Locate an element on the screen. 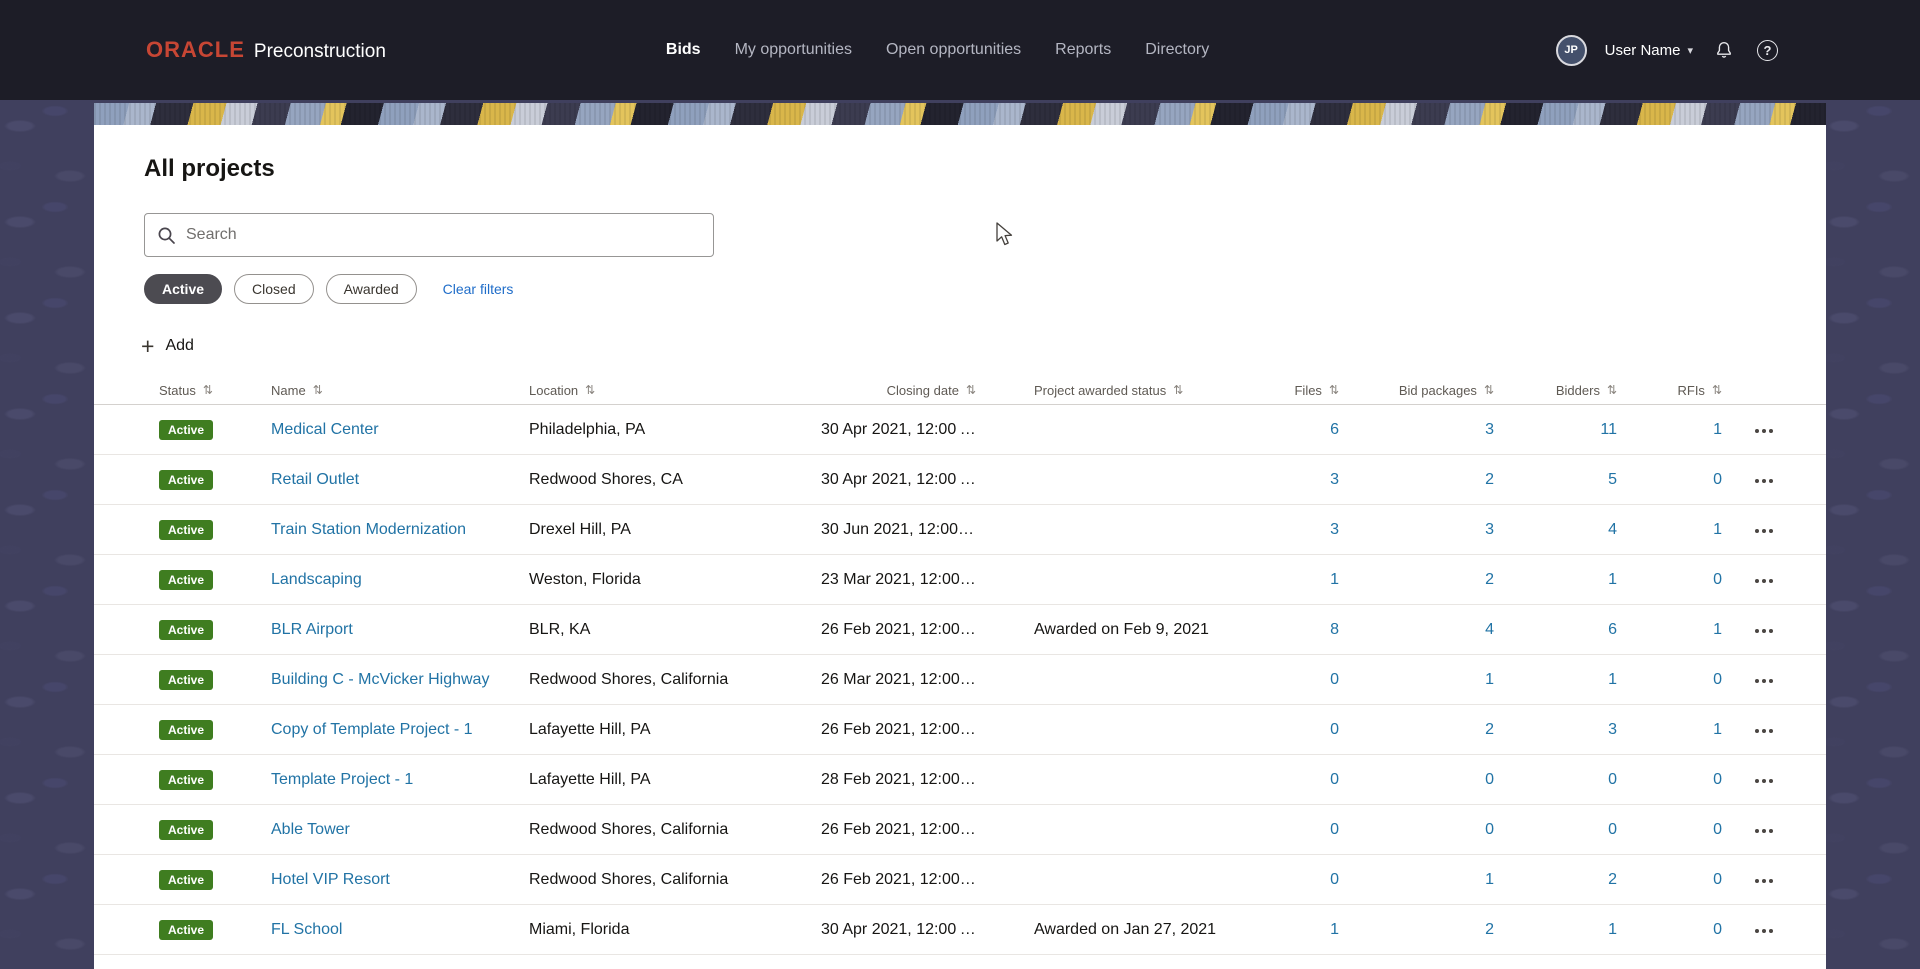 The width and height of the screenshot is (1920, 969). help-button: ? is located at coordinates (1767, 50).